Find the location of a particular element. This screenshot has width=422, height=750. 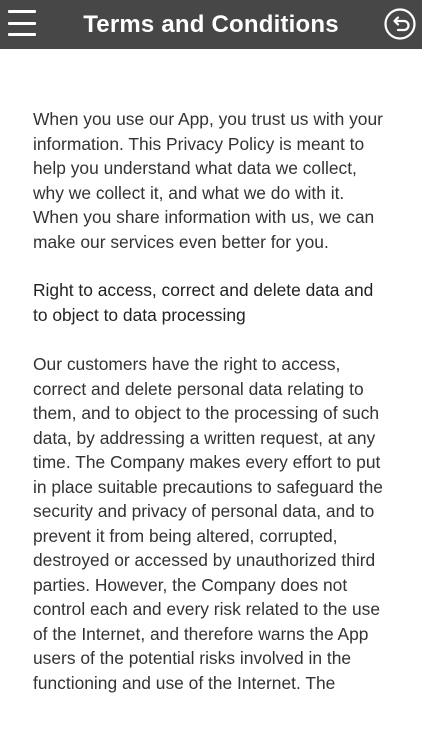

back-arrow-circle-icon is located at coordinates (400, 24).